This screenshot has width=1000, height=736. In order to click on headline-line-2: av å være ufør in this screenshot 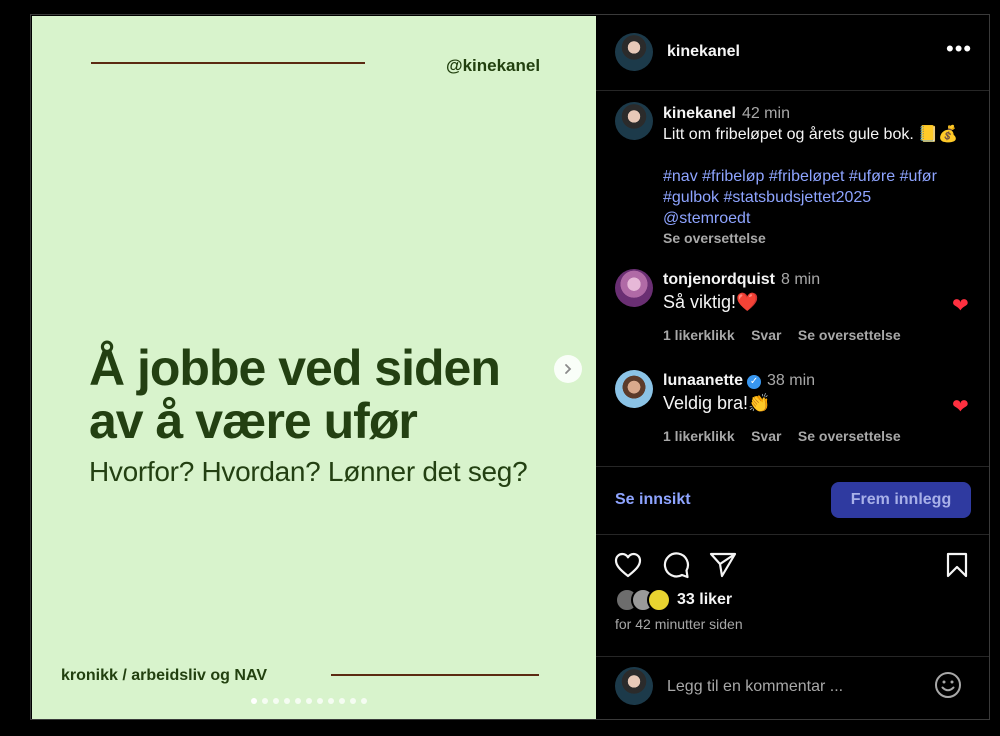, I will do `click(253, 421)`.